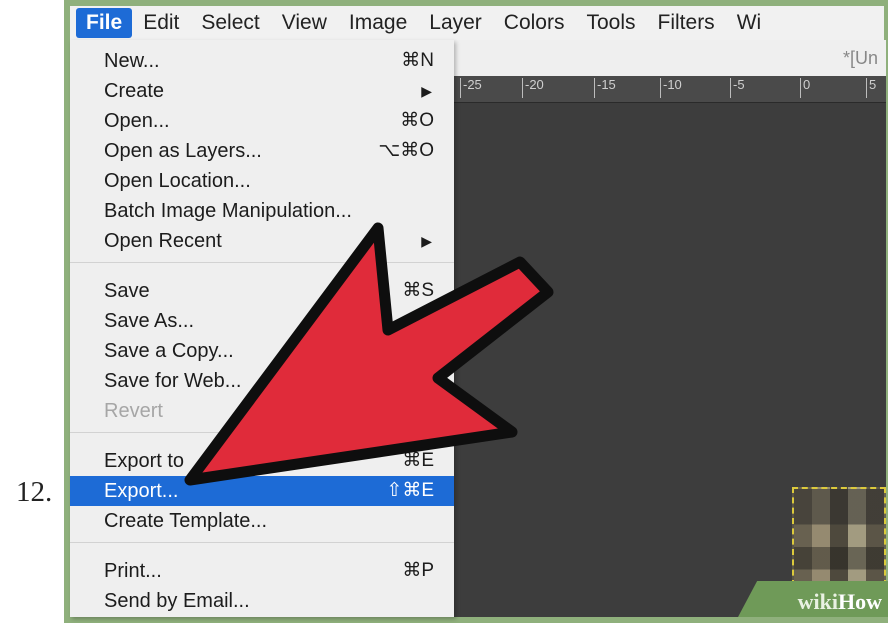 The image size is (888, 623). What do you see at coordinates (417, 120) in the screenshot?
I see `shortcut-label: ⌘O` at bounding box center [417, 120].